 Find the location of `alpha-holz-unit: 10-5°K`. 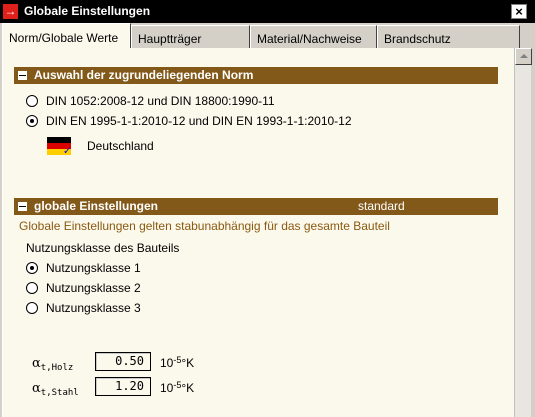

alpha-holz-unit: 10-5°K is located at coordinates (177, 362).